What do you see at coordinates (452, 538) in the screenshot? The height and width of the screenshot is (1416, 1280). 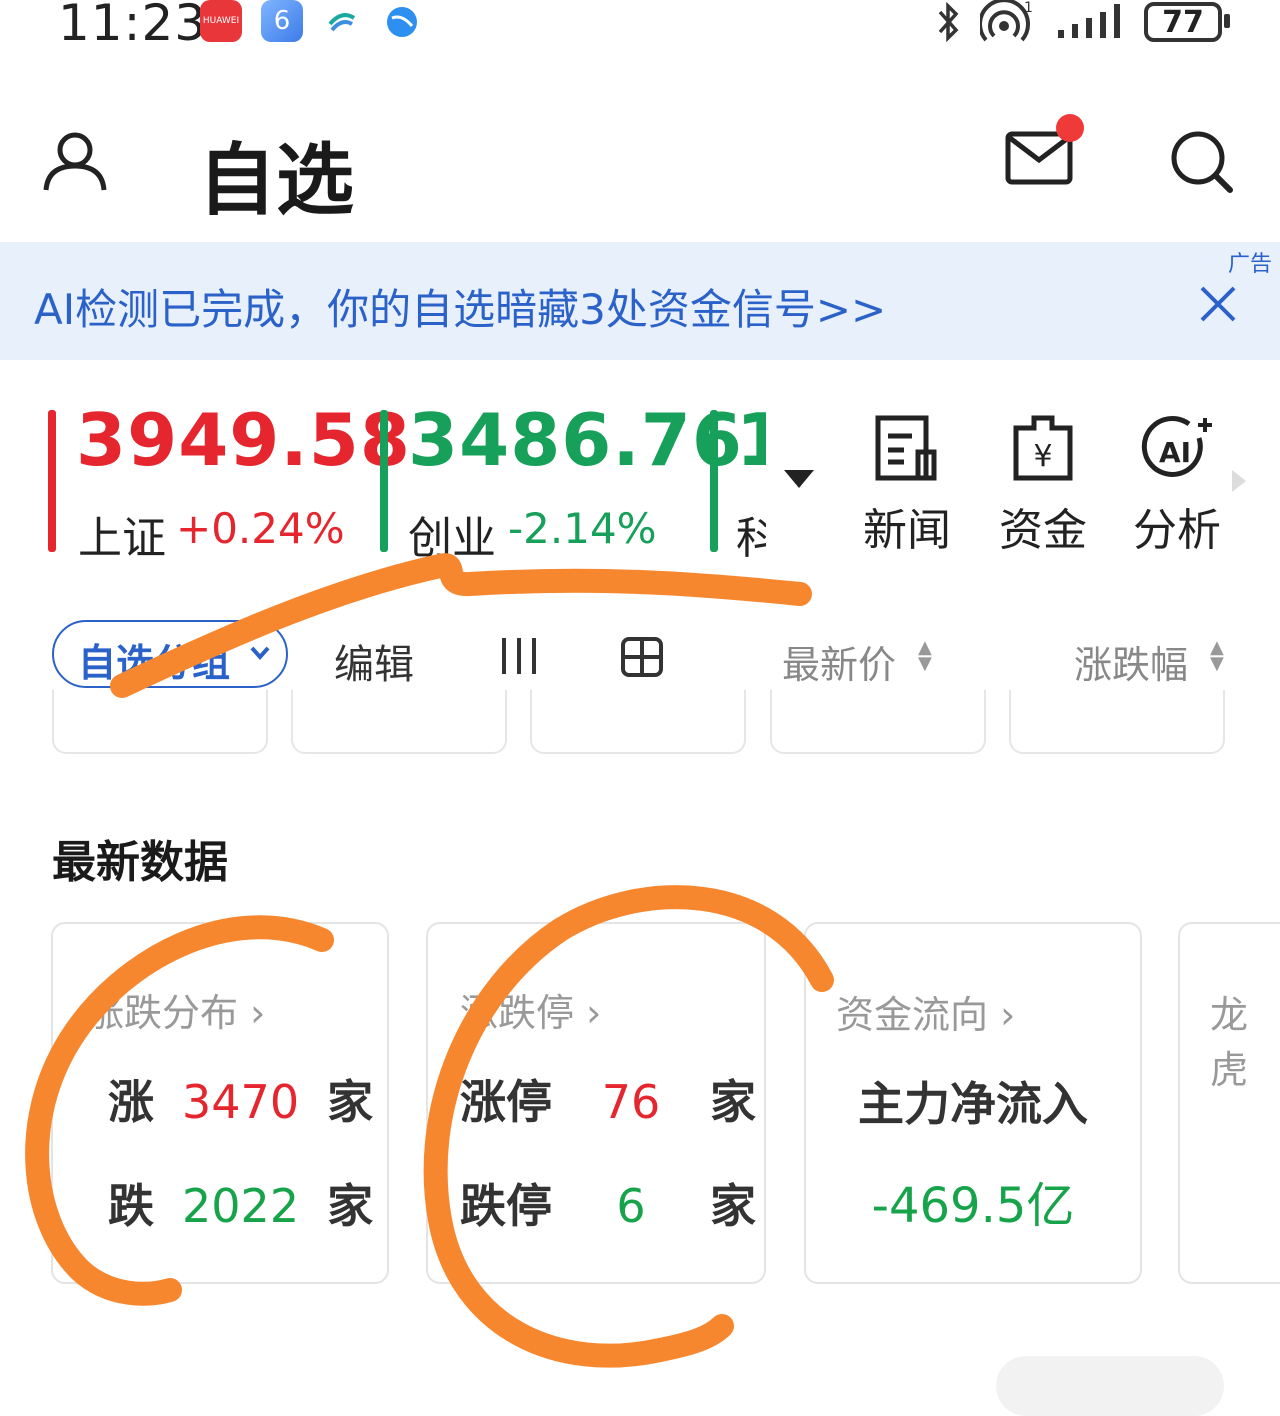 I see `index-name-cy: 创业` at bounding box center [452, 538].